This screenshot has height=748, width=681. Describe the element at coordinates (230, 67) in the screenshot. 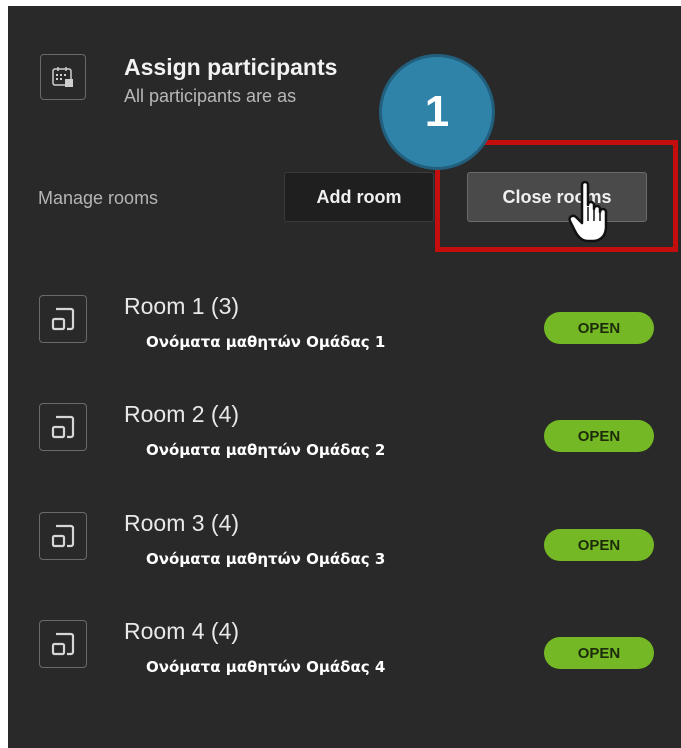

I see `assign-participants-title: Assign participants` at that location.